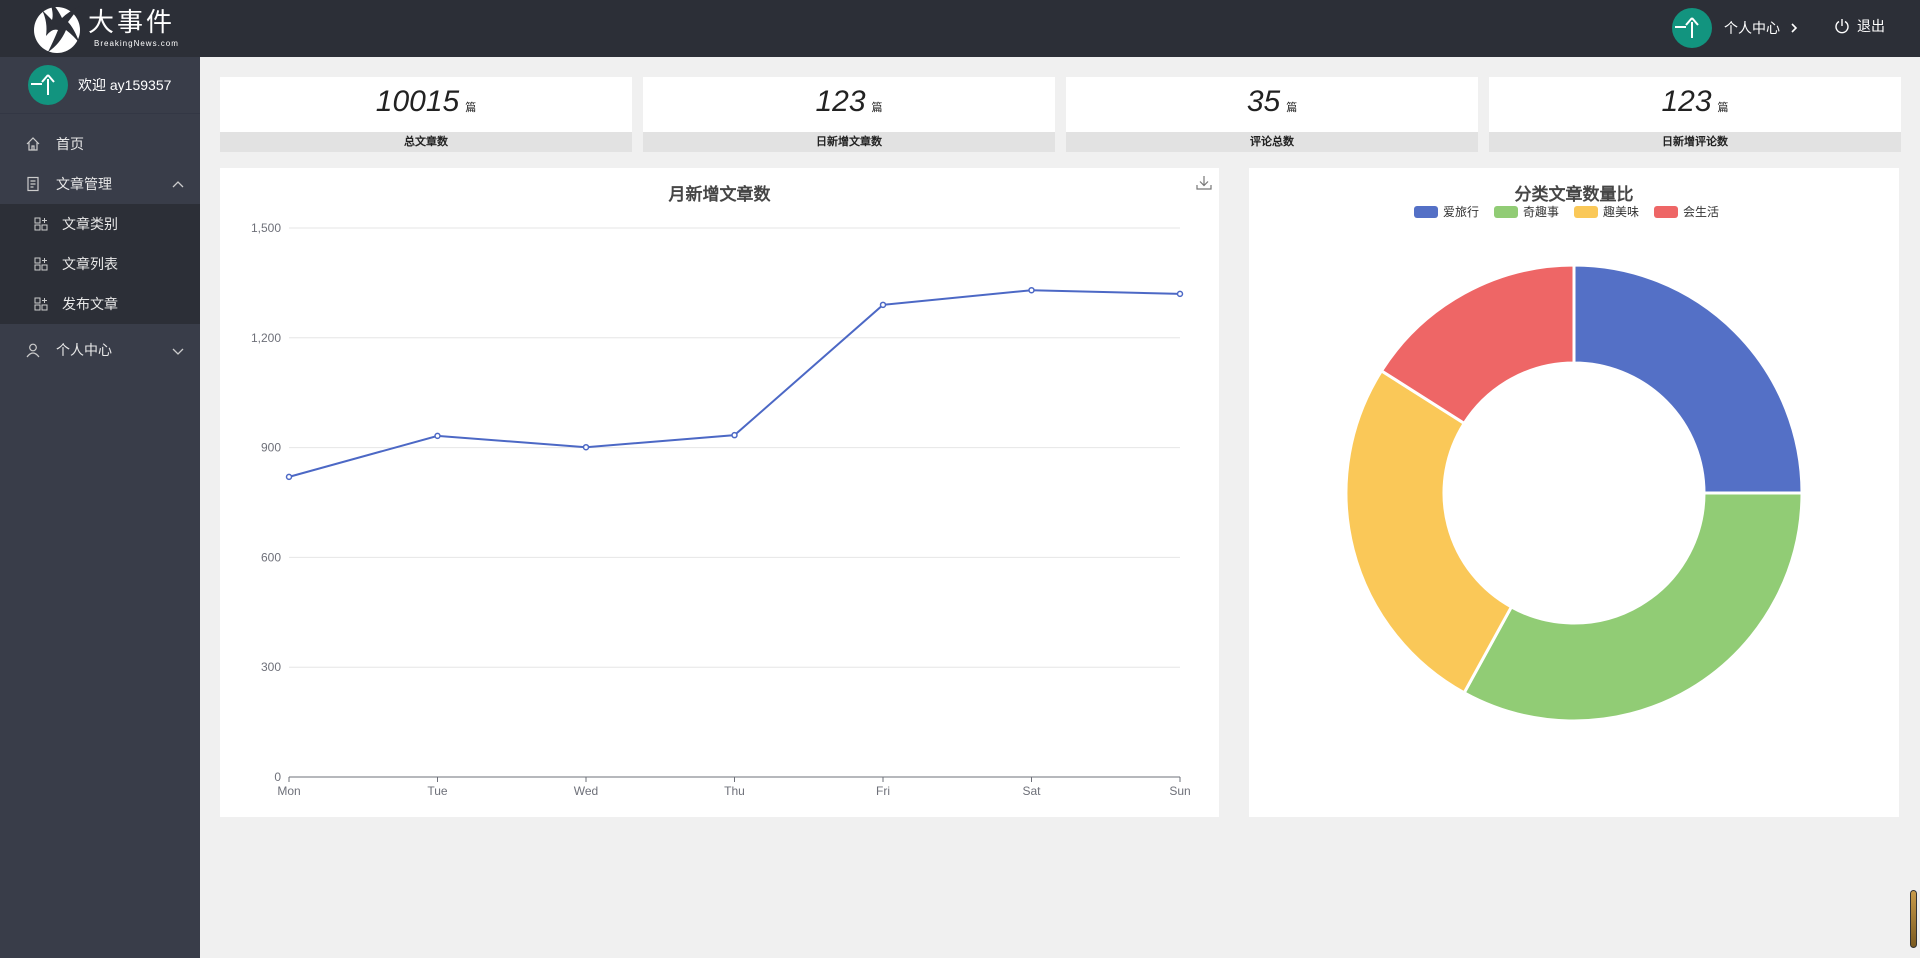  What do you see at coordinates (1794, 28) in the screenshot?
I see `chevron-right-icon` at bounding box center [1794, 28].